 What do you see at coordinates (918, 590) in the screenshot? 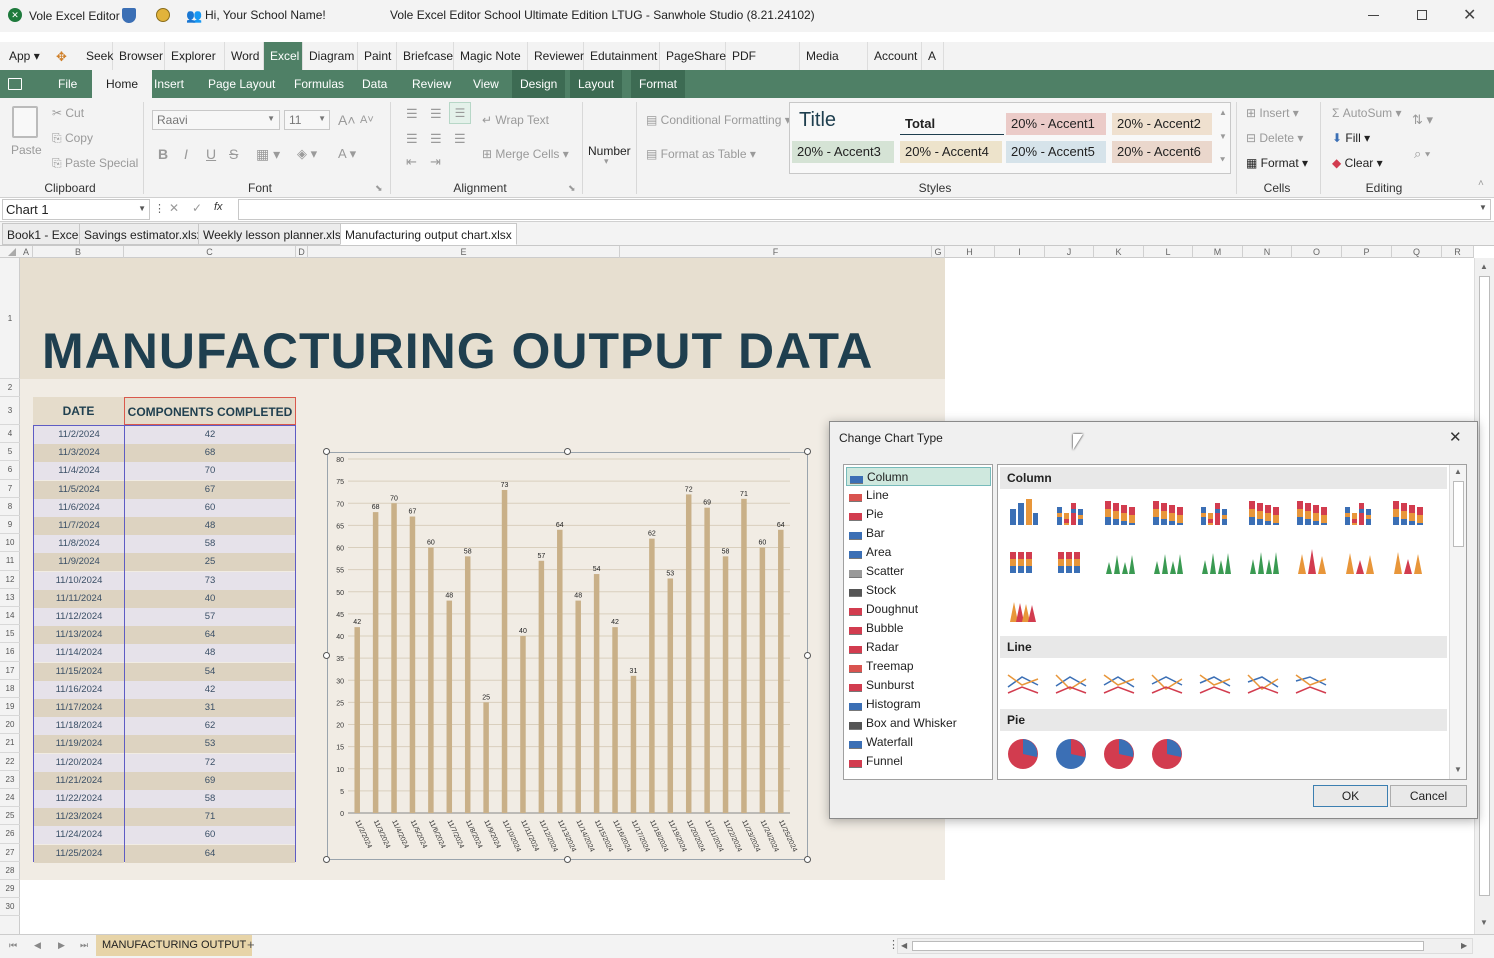
I see `chart-type-stock: Stock` at bounding box center [918, 590].